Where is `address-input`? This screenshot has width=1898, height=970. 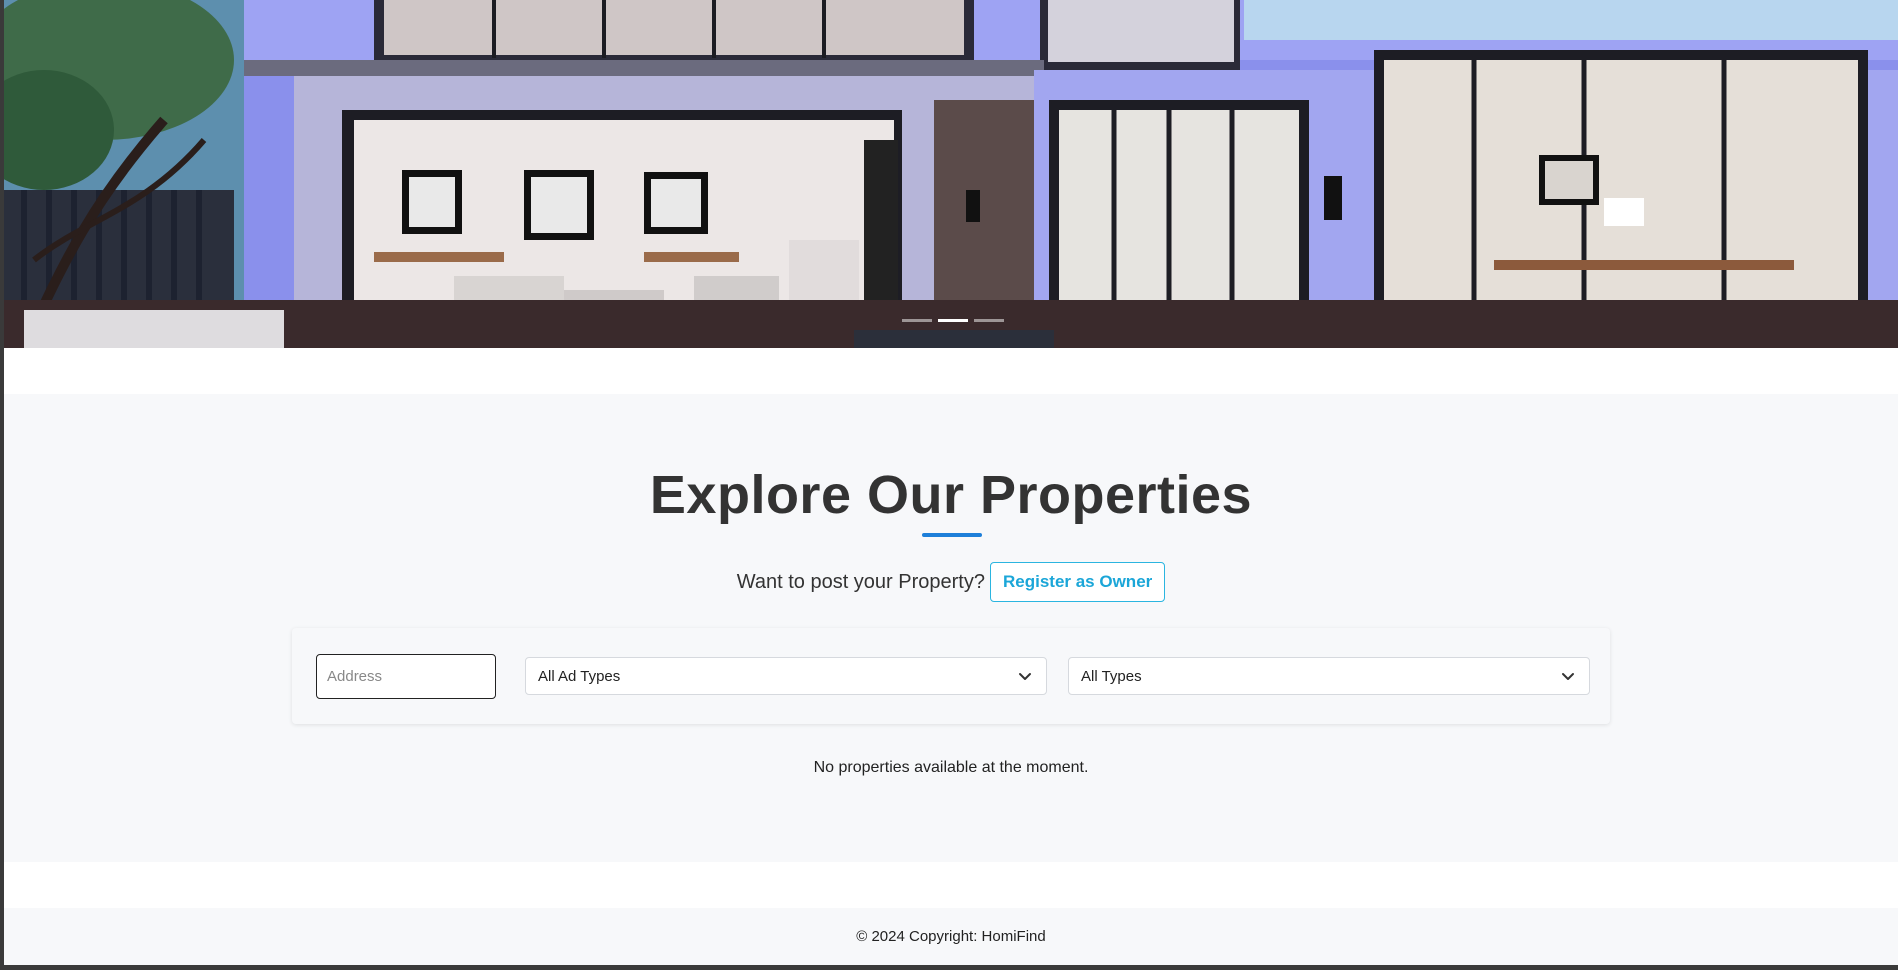
address-input is located at coordinates (406, 676).